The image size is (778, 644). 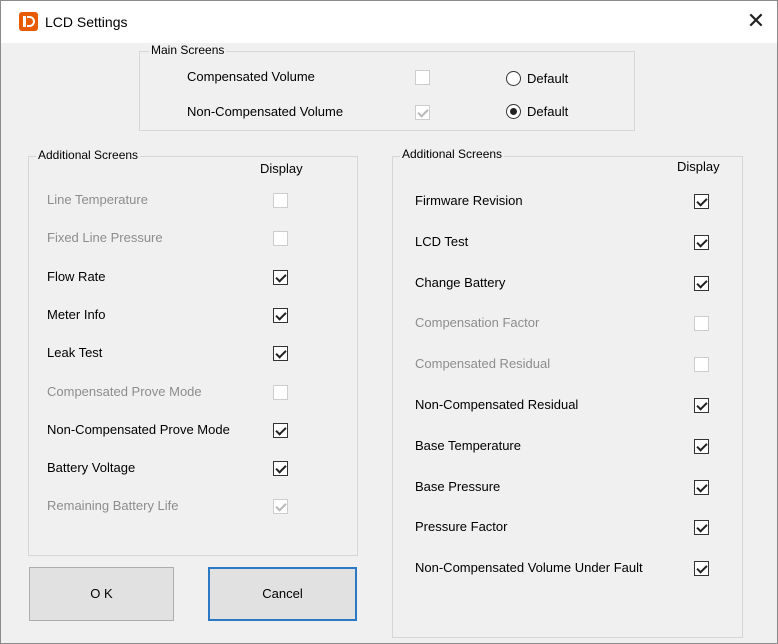 I want to click on display-checkbox-base-pressure, so click(x=701, y=487).